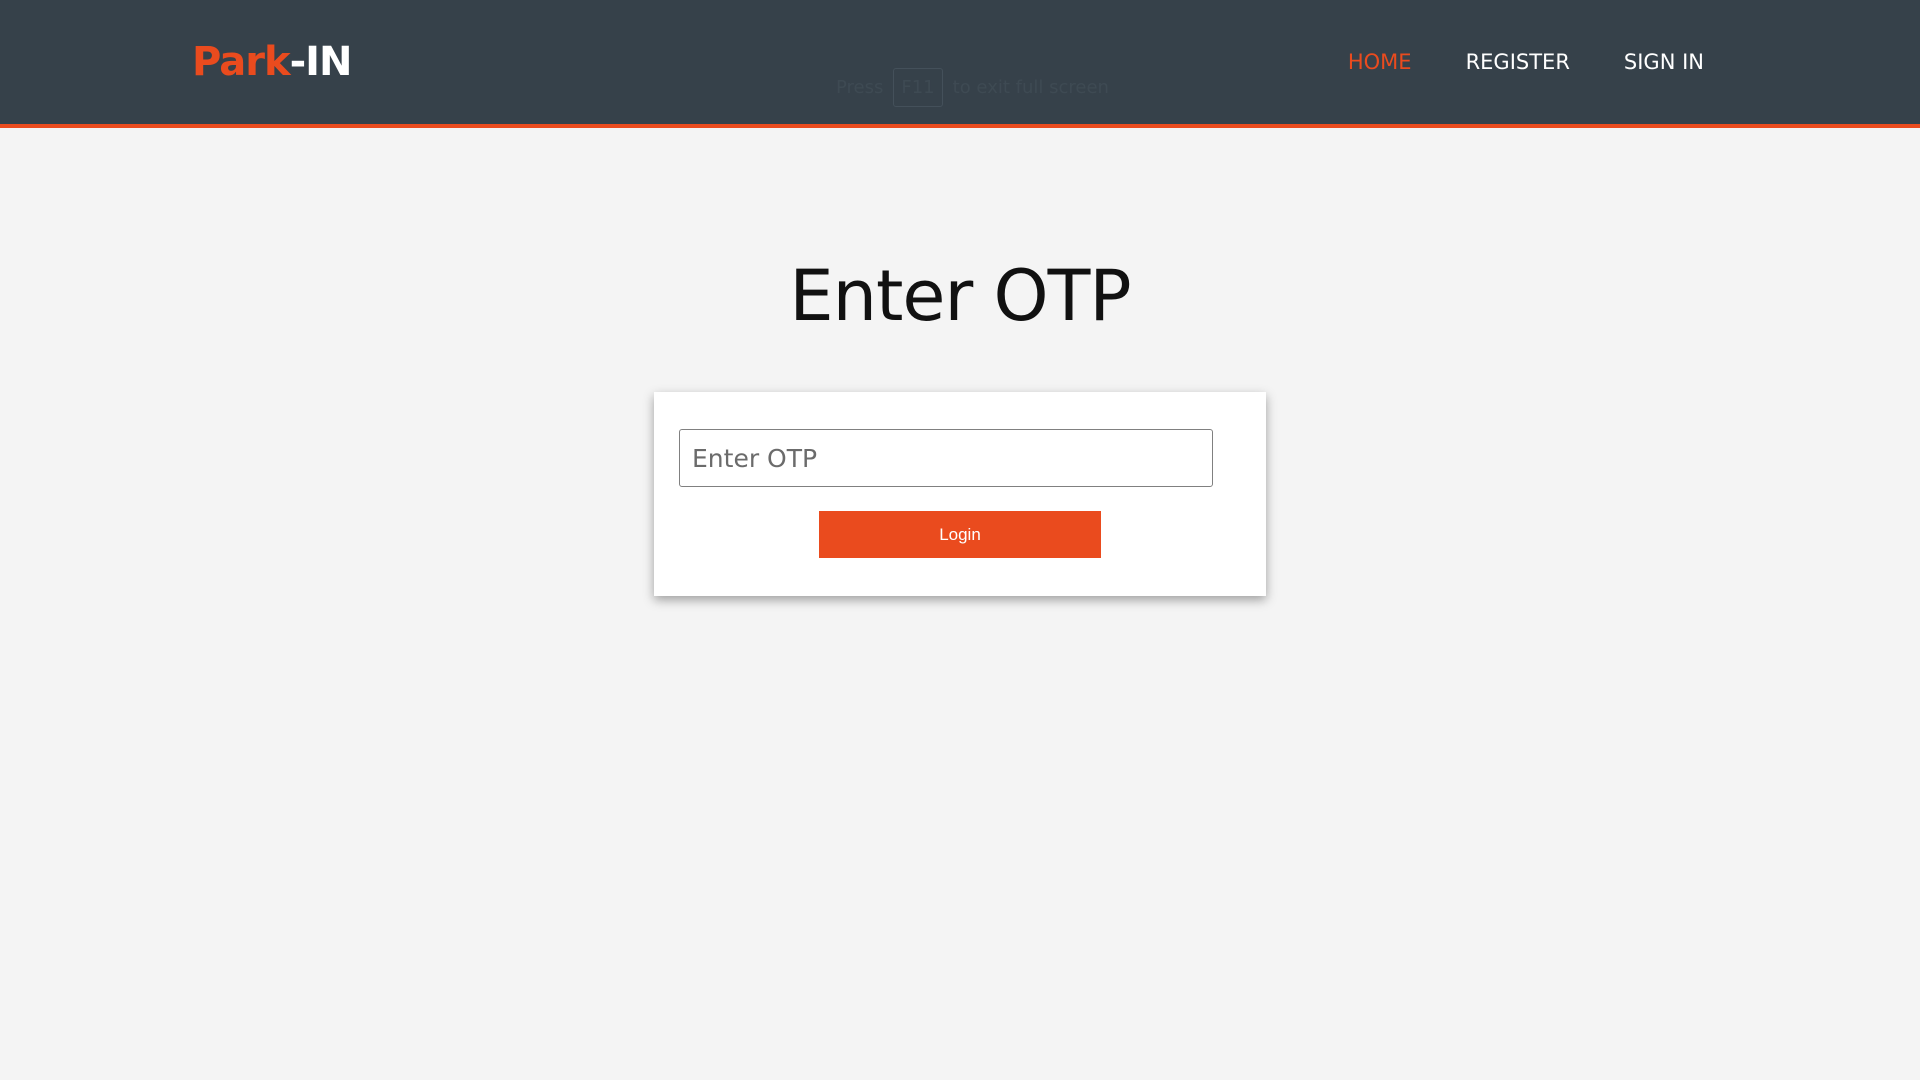 Image resolution: width=1920 pixels, height=1080 pixels. Describe the element at coordinates (960, 296) in the screenshot. I see `page-title: Enter OTP` at that location.